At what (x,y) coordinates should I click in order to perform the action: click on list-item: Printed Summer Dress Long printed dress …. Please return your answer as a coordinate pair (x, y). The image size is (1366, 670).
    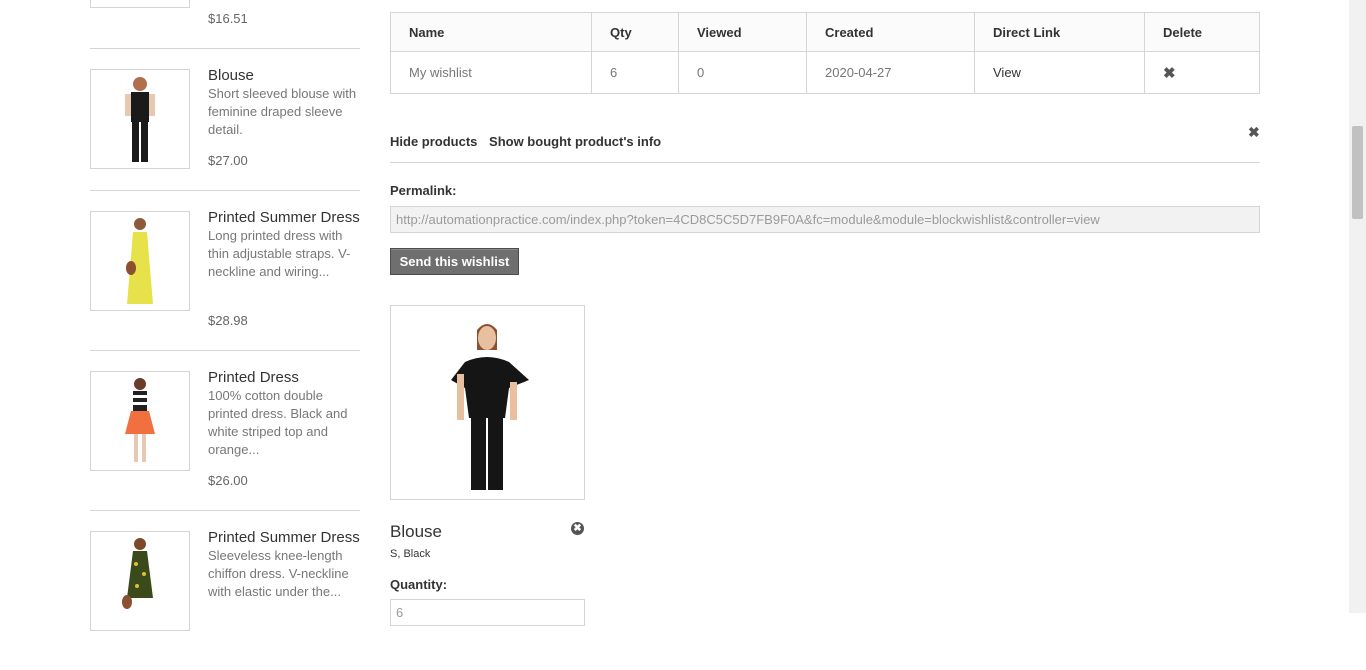
    Looking at the image, I should click on (225, 280).